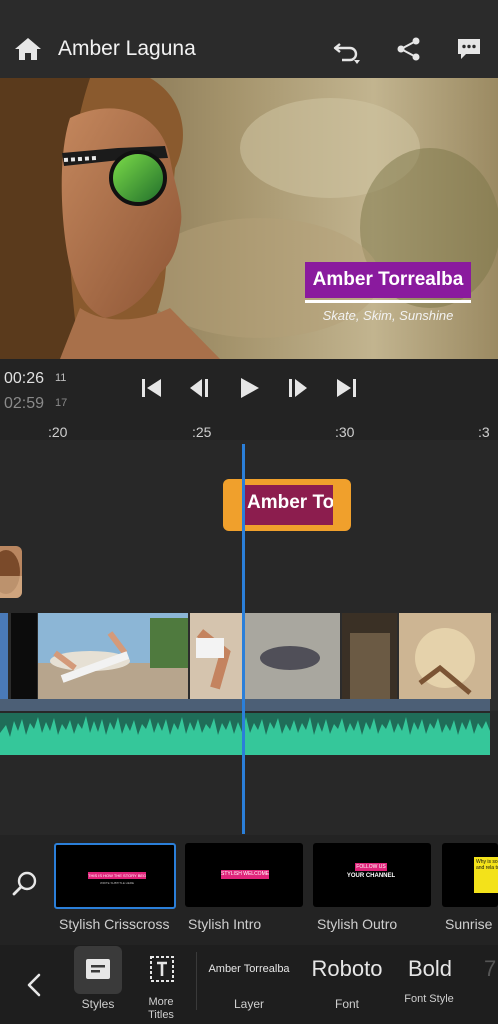 The width and height of the screenshot is (498, 1024). What do you see at coordinates (371, 867) in the screenshot?
I see `style-thumb-text: FOLLOW US` at bounding box center [371, 867].